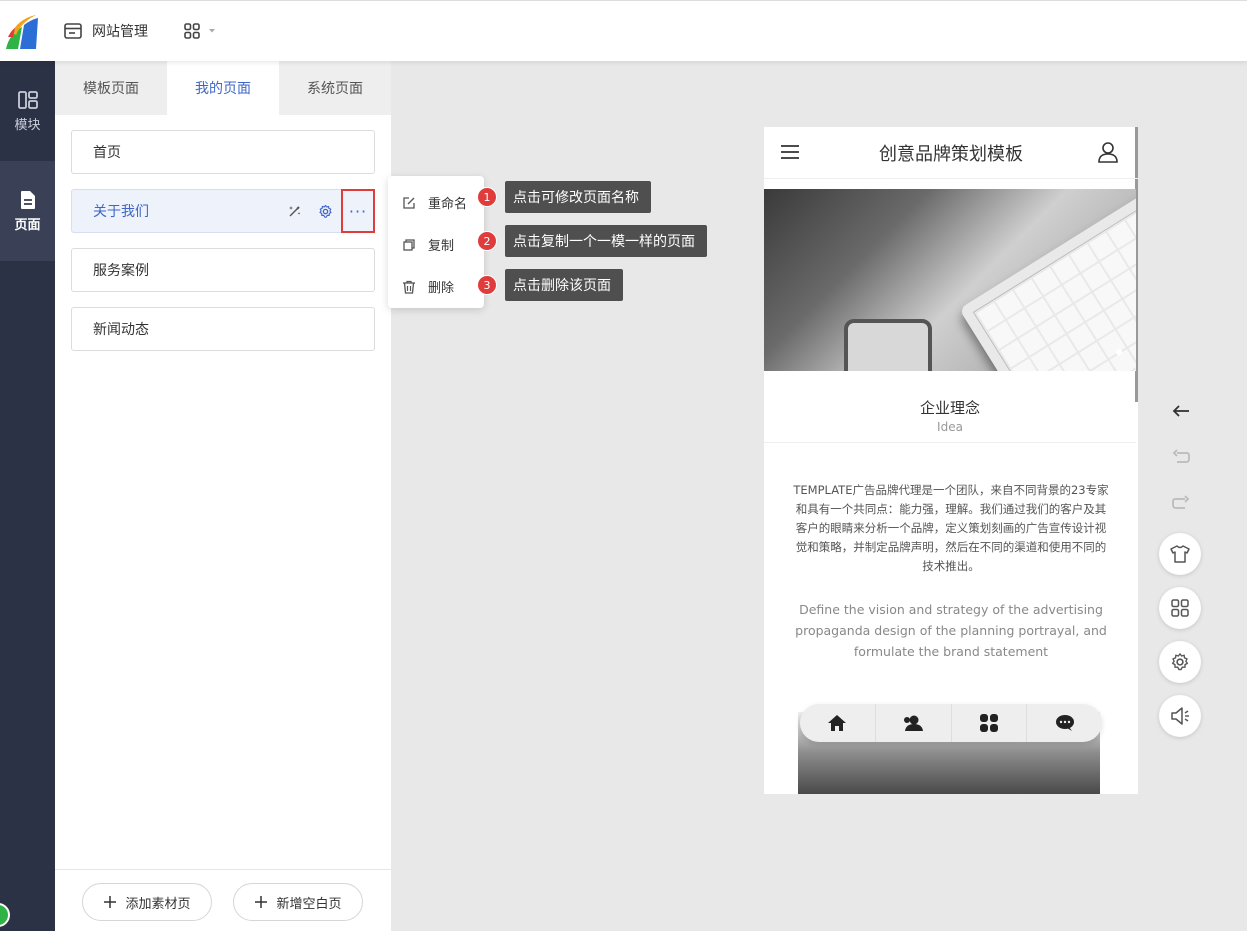 The height and width of the screenshot is (931, 1247). What do you see at coordinates (448, 204) in the screenshot?
I see `menu-item-rename-label: 重命名` at bounding box center [448, 204].